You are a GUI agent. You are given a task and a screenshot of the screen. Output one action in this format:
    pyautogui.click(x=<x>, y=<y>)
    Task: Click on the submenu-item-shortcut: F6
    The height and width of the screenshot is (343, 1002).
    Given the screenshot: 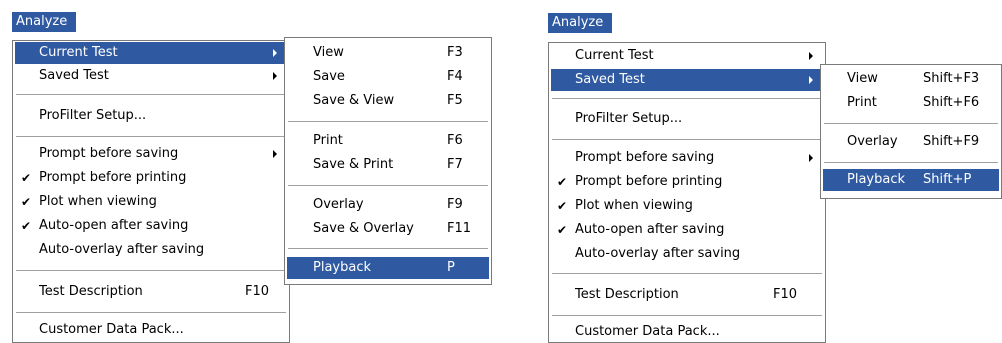 What is the action you would take?
    pyautogui.click(x=455, y=140)
    